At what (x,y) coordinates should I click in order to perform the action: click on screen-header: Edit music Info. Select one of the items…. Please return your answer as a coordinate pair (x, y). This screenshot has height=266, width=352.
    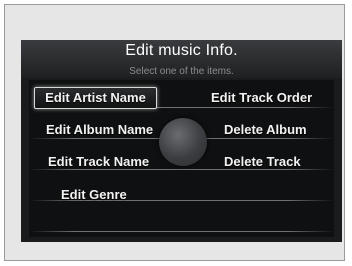
    Looking at the image, I should click on (181, 59).